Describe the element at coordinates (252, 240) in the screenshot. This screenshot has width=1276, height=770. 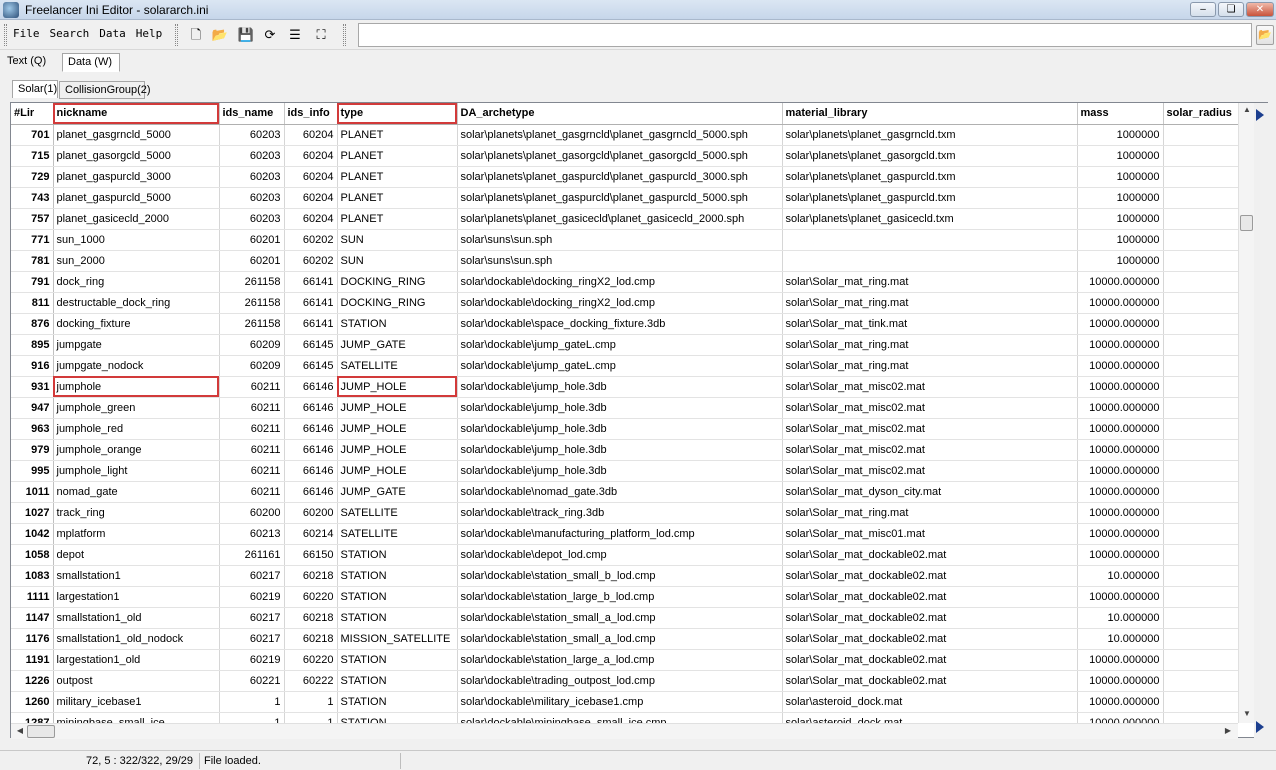
I see `cell-ids-name: 60201` at that location.